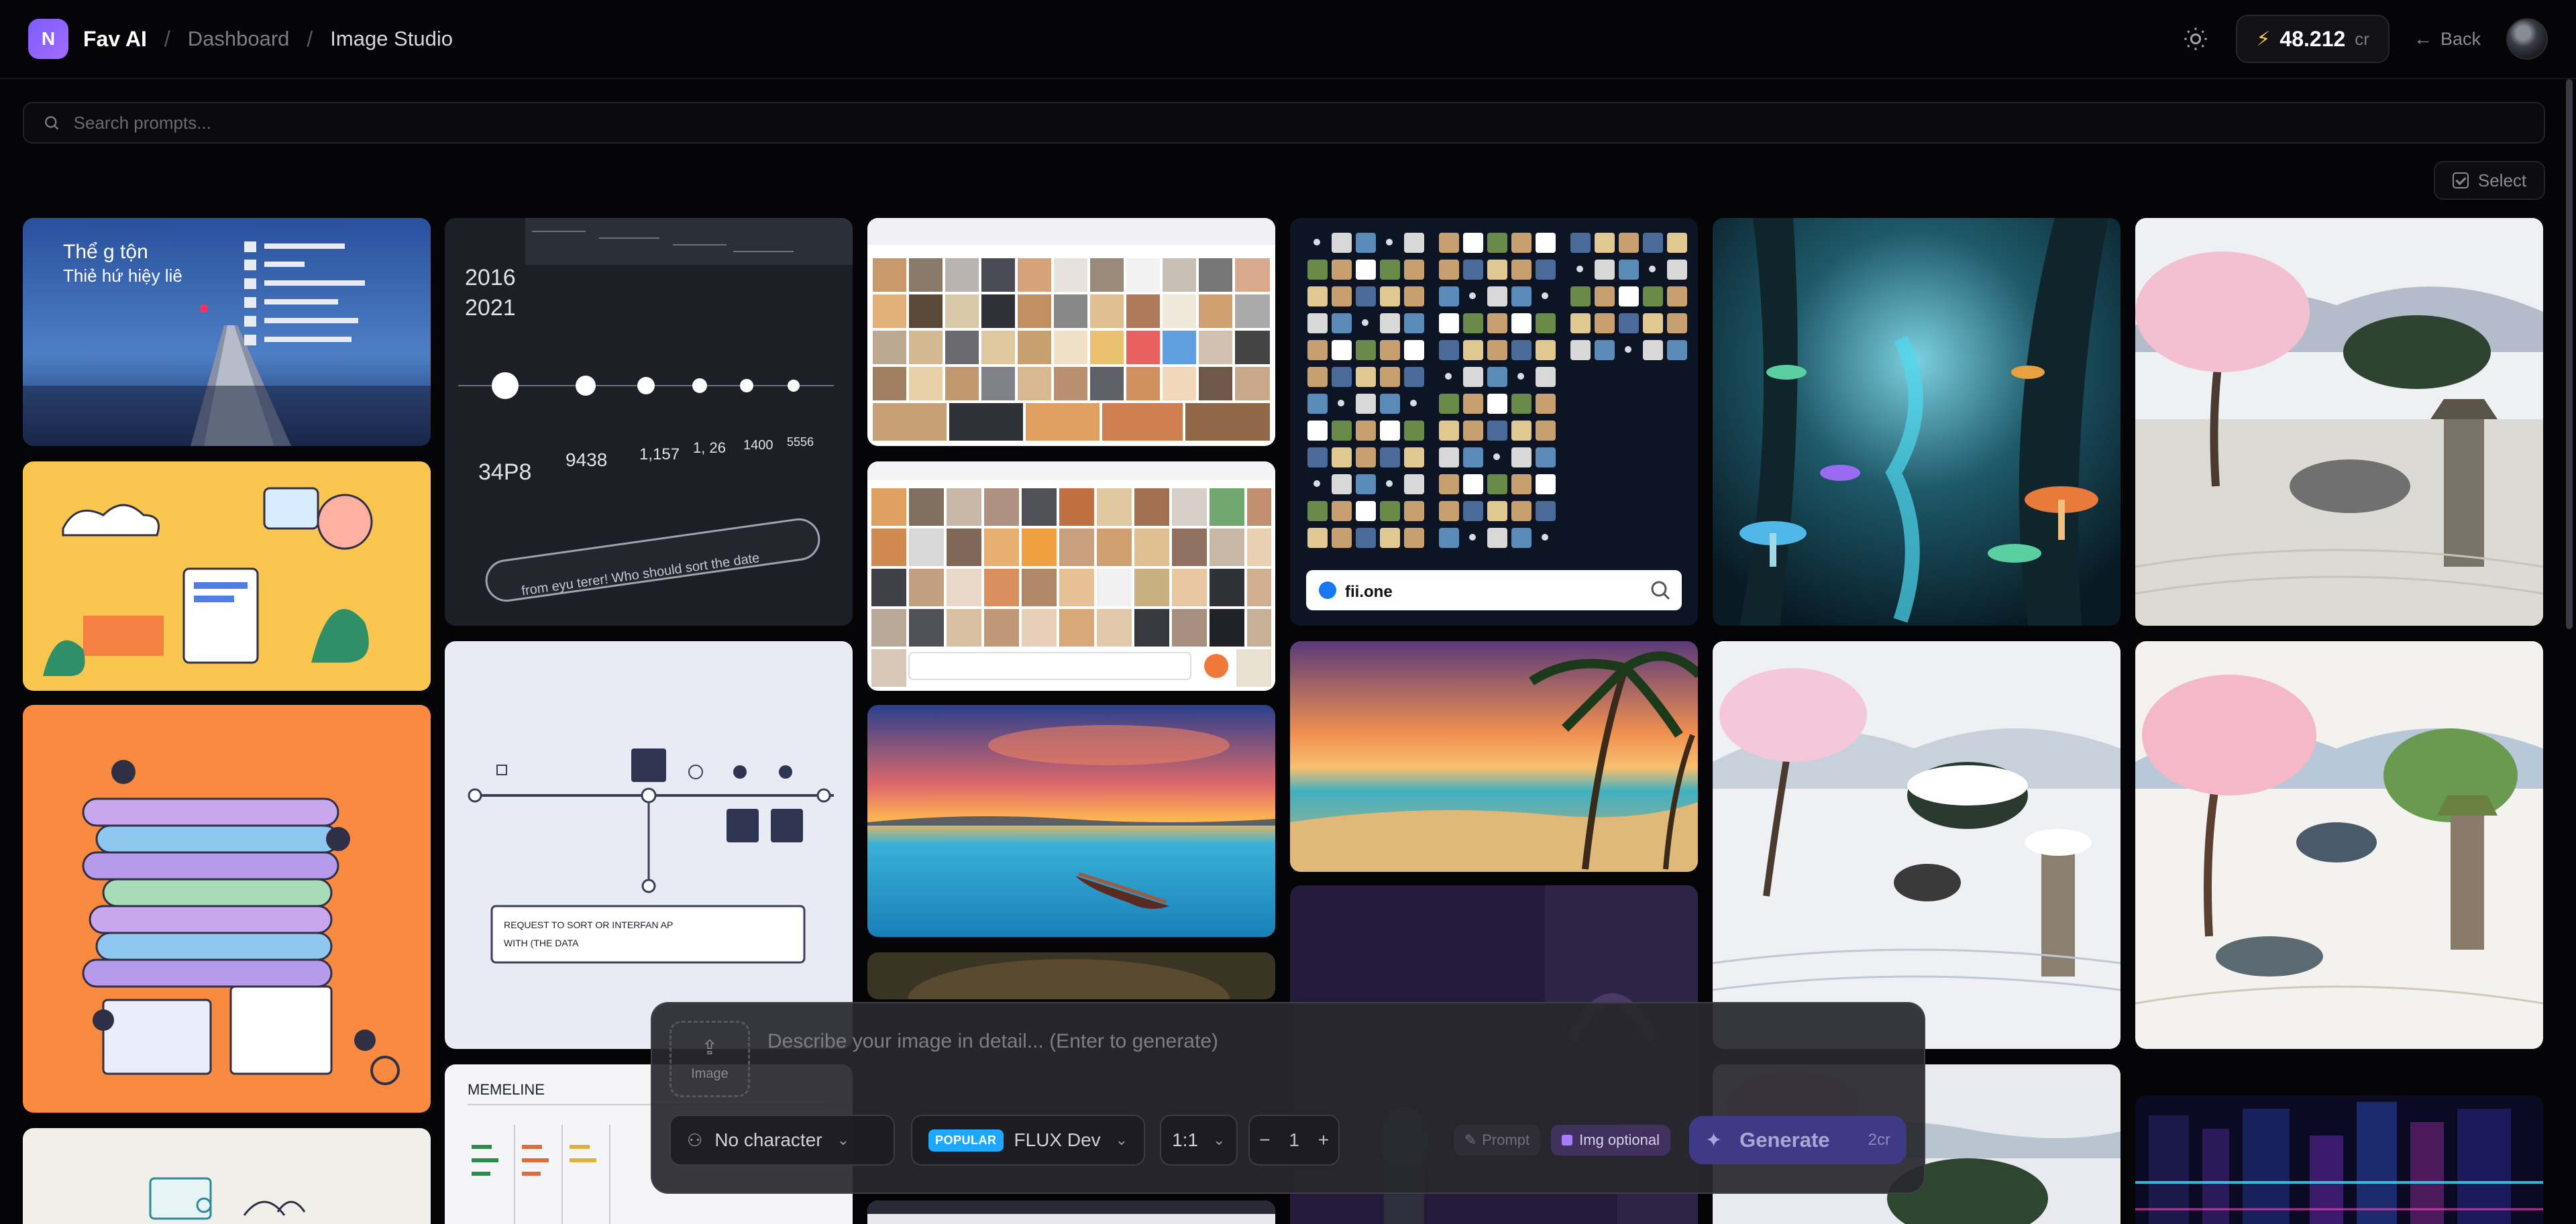 The image size is (2576, 1224). I want to click on gallery-item-cyber-city, so click(2339, 1159).